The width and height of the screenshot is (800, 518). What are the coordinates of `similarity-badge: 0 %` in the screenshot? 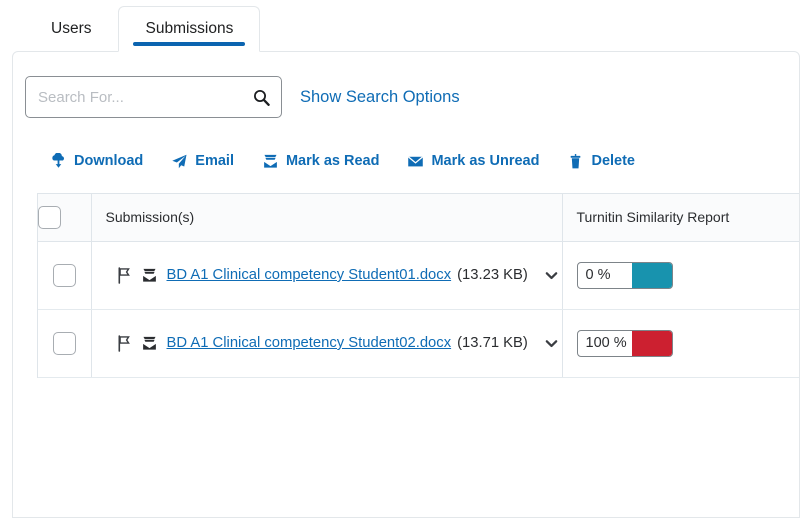 It's located at (624, 275).